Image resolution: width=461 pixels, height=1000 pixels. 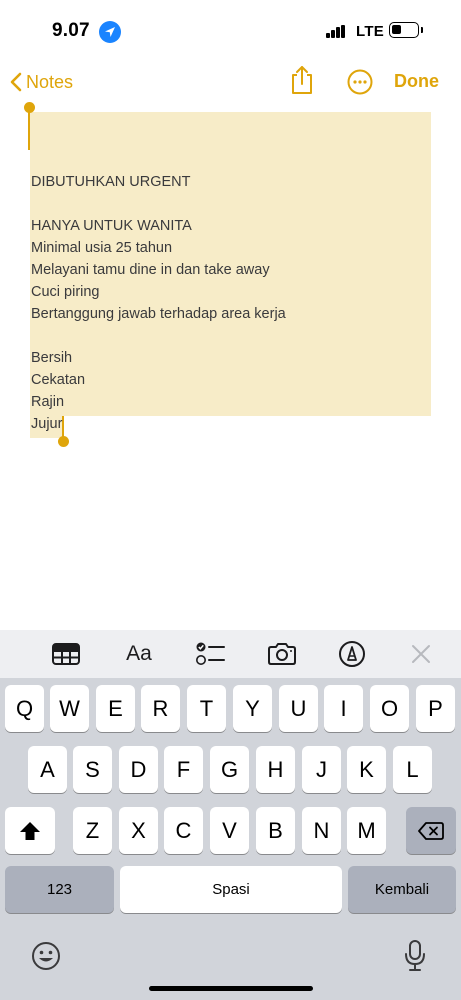 I want to click on backspace-icon, so click(x=431, y=830).